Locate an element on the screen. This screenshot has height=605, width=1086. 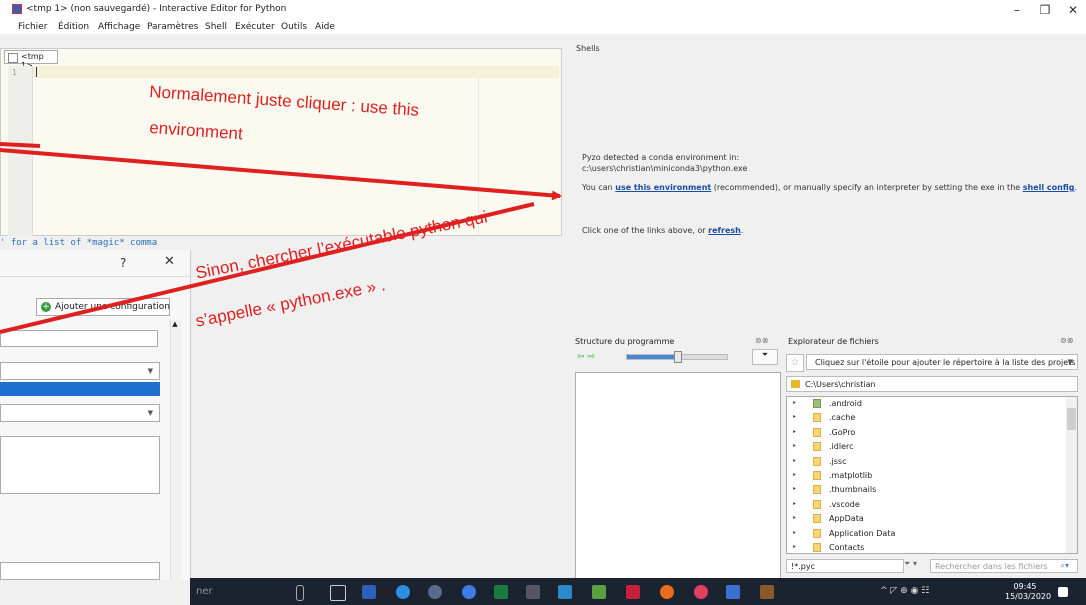
arrow-to-use-env is located at coordinates (281, 174).